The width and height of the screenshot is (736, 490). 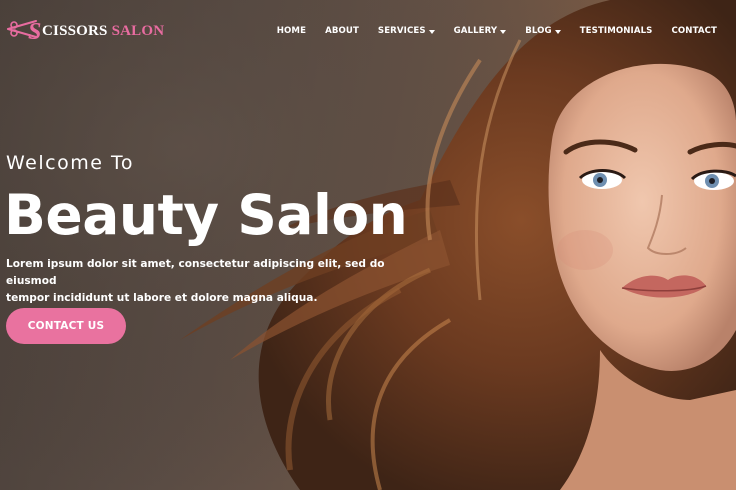 I want to click on nav-about: ABOUT, so click(x=342, y=31).